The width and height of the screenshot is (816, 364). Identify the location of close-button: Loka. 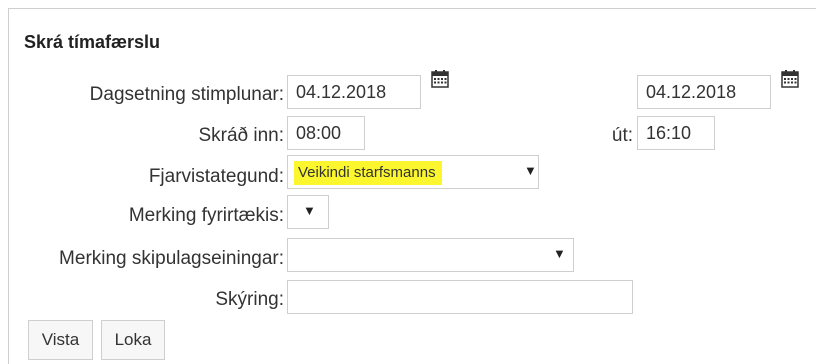
(133, 340).